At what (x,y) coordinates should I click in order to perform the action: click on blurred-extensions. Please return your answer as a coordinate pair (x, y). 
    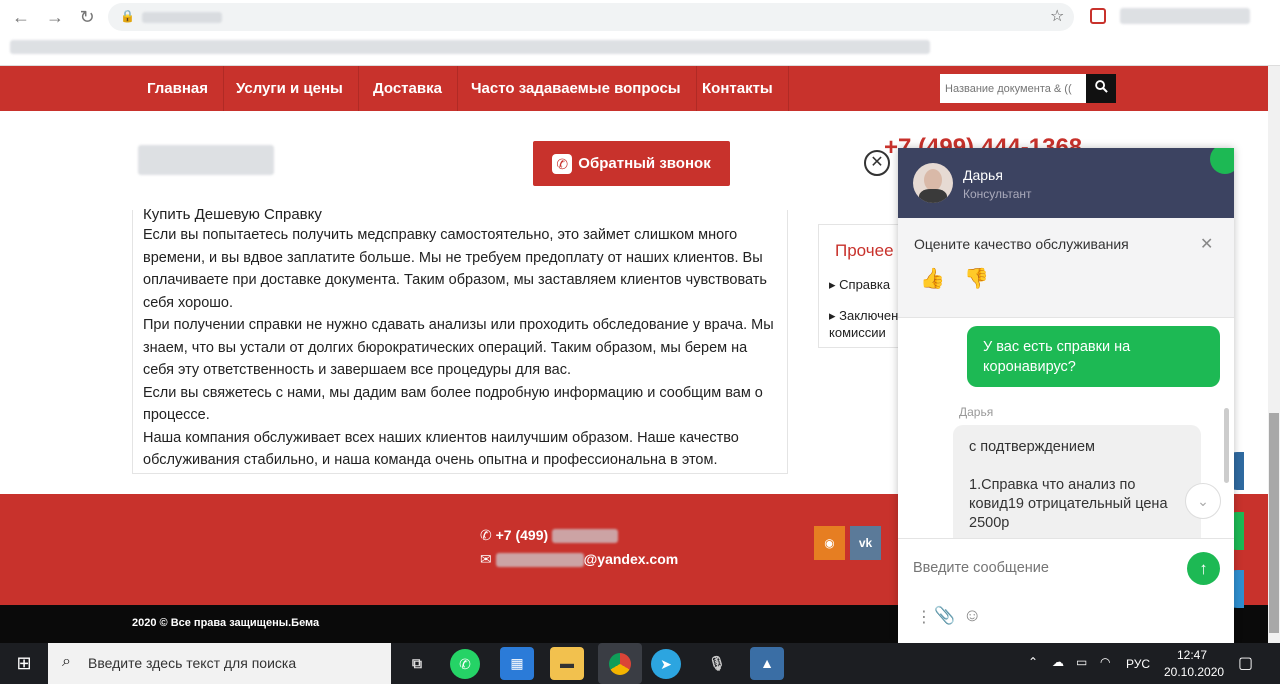
    Looking at the image, I should click on (1185, 16).